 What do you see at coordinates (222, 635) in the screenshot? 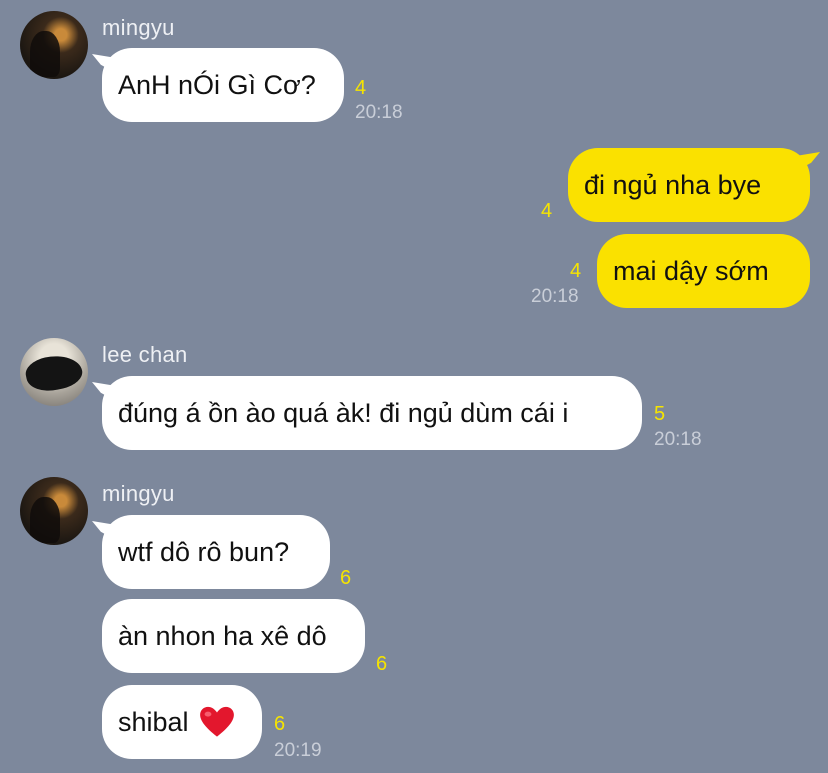
I see `message-text: àn nhon ha xê dô` at bounding box center [222, 635].